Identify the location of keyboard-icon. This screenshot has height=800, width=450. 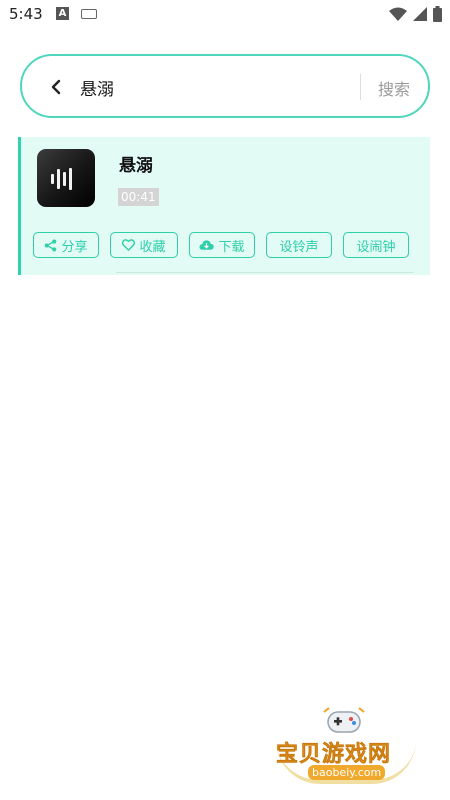
(89, 13).